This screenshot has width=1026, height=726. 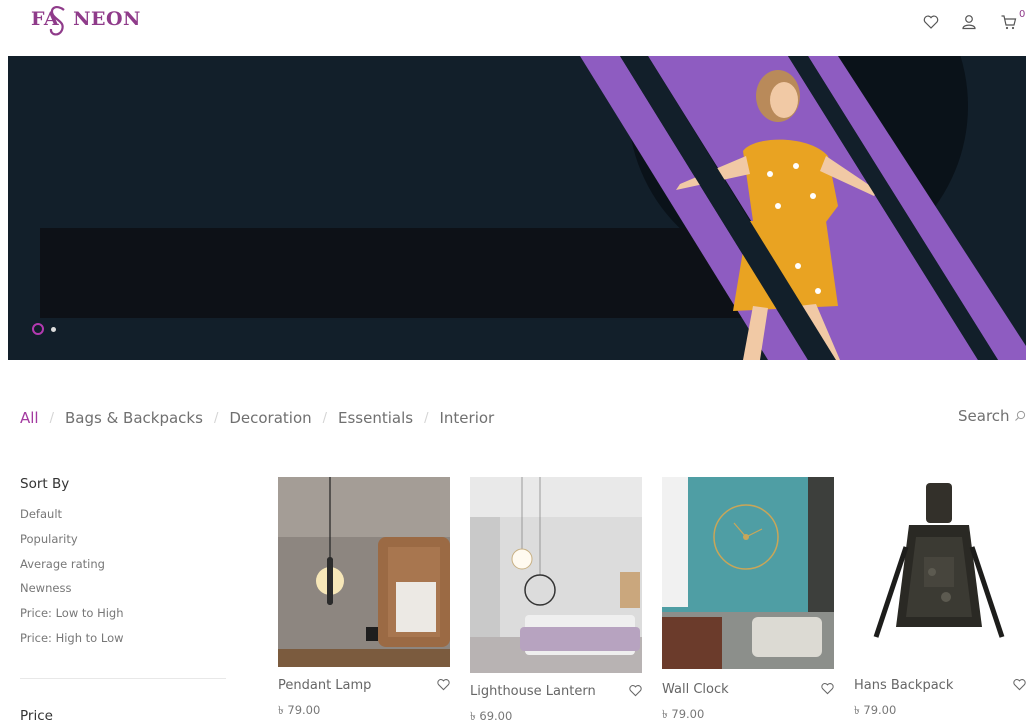 What do you see at coordinates (903, 685) in the screenshot?
I see `product-name: Hans Backpack` at bounding box center [903, 685].